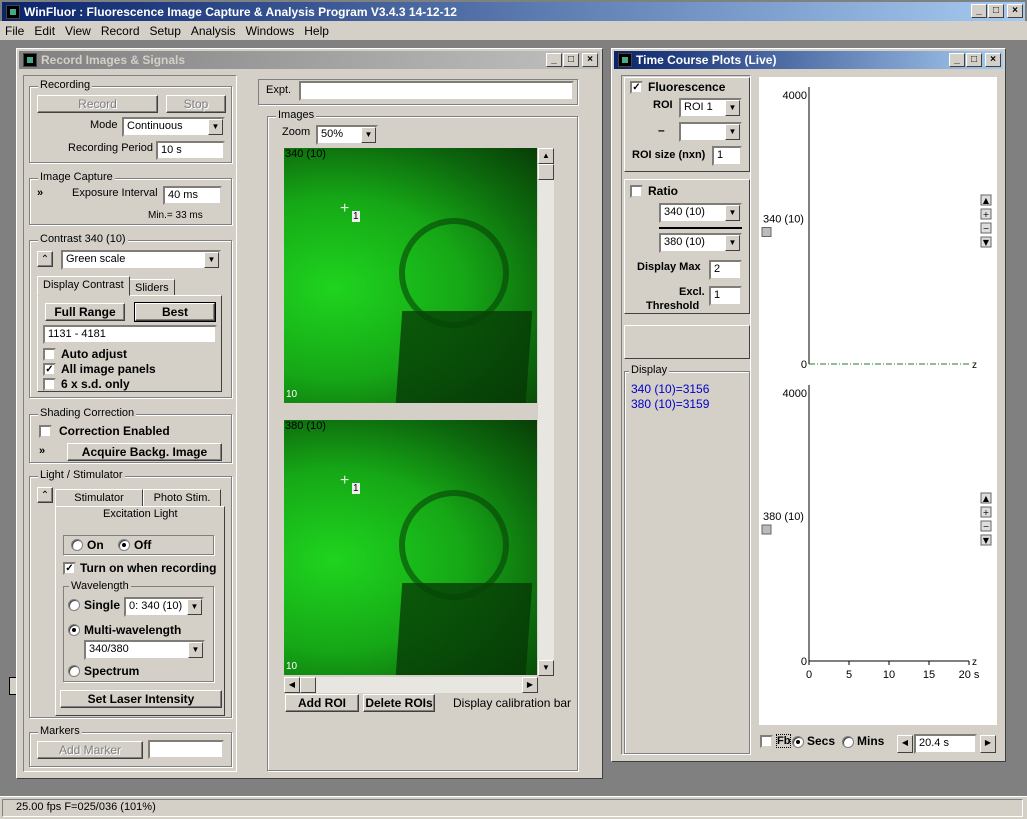 This screenshot has width=1027, height=819. I want to click on secs-radio, so click(798, 742).